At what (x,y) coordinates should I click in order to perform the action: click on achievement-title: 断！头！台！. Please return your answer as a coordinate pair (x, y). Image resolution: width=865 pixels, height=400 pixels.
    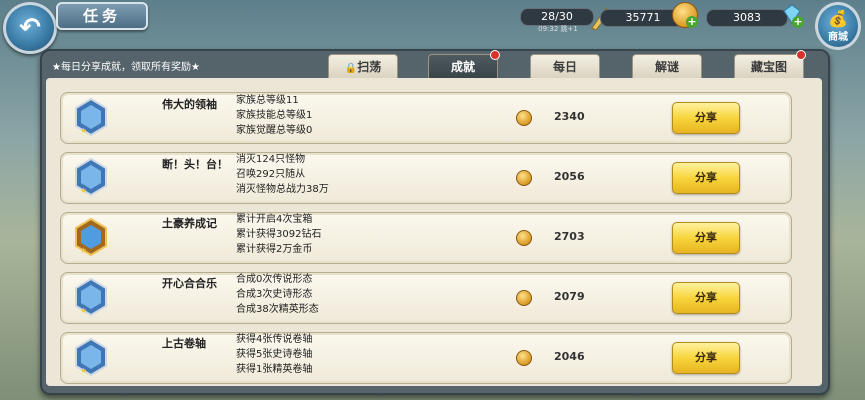
    Looking at the image, I should click on (195, 164).